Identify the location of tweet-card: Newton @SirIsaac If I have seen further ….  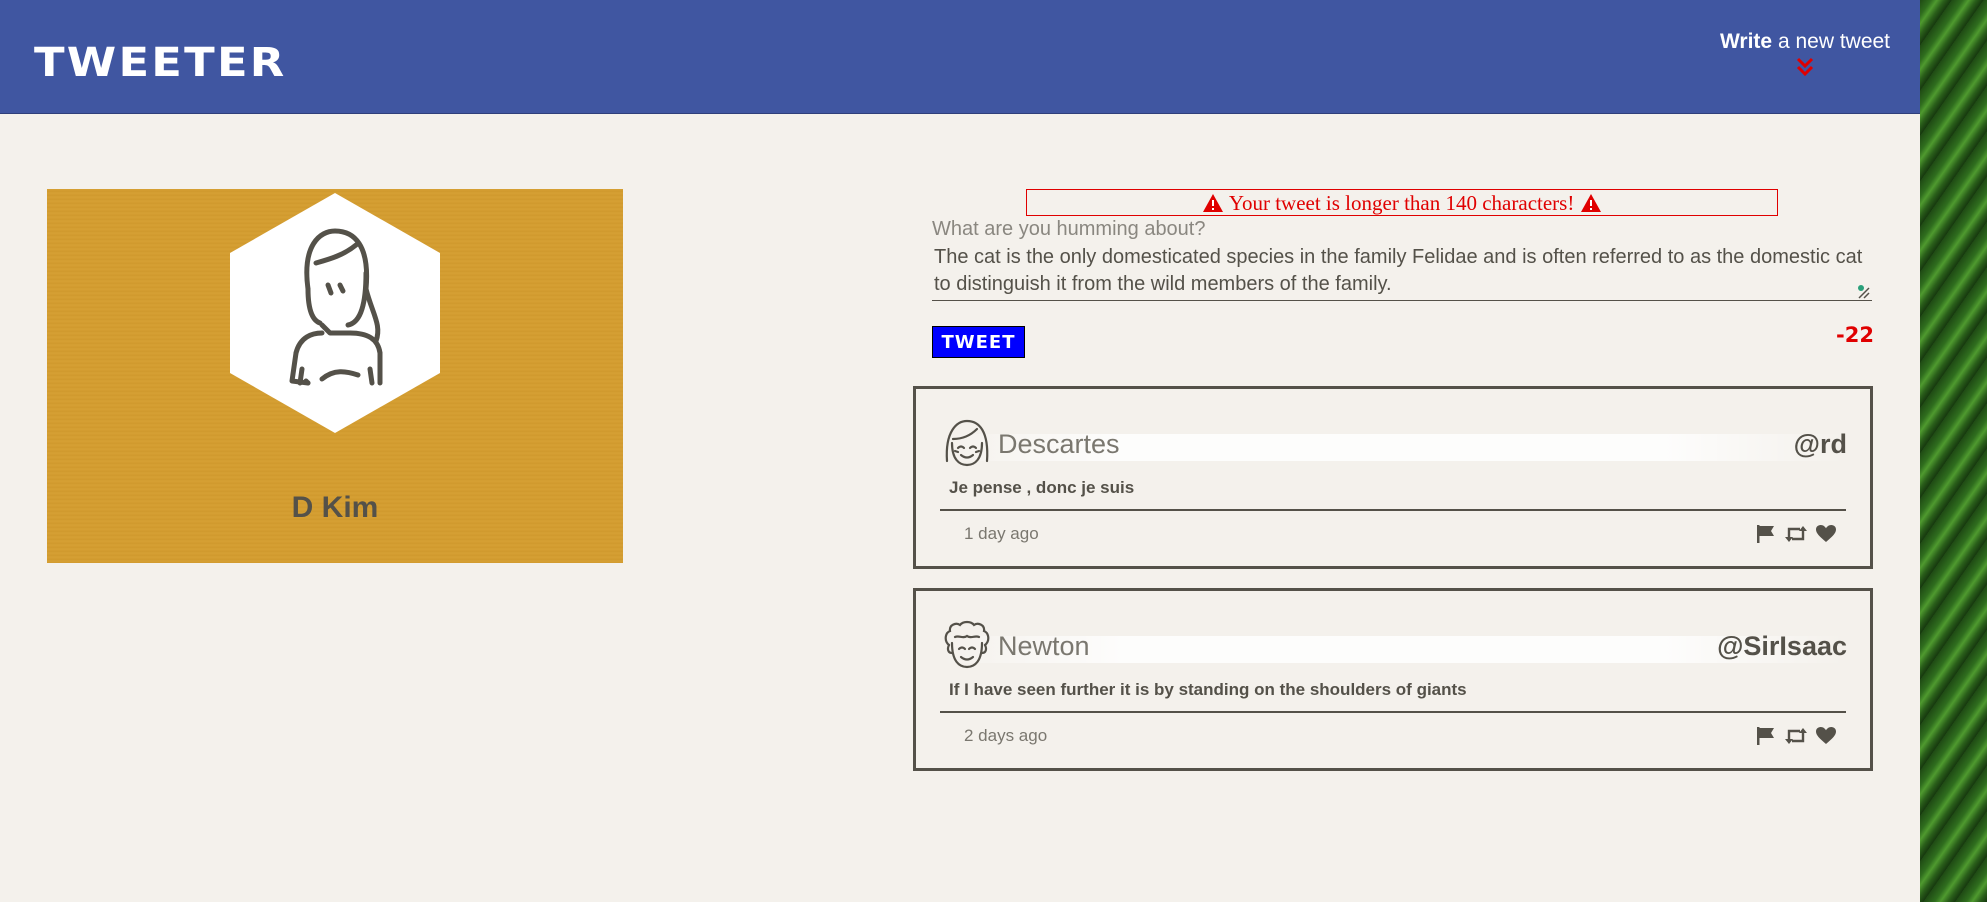
(1393, 679).